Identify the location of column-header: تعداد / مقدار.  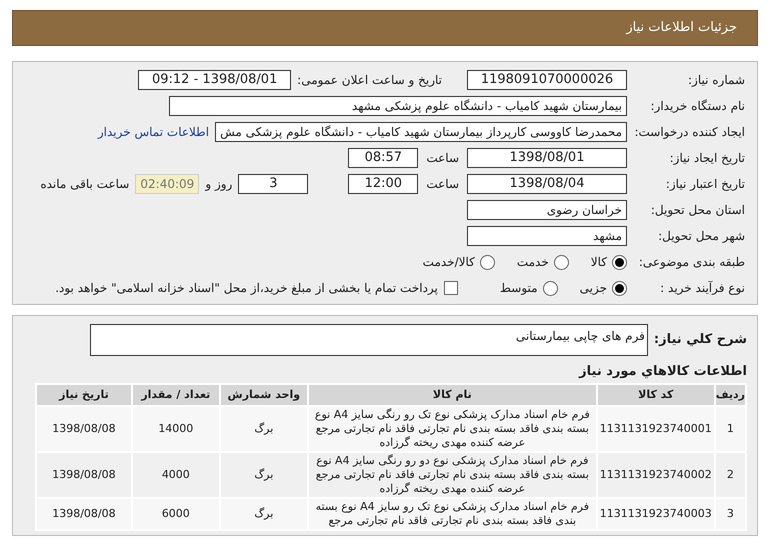
(176, 395).